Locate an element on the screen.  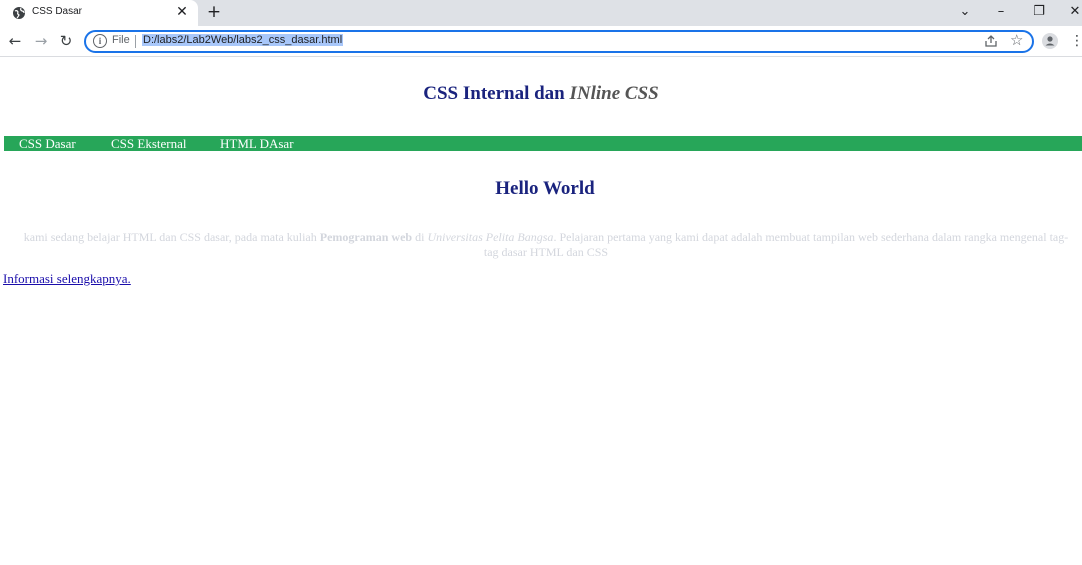
close-window-icon: ✕ is located at coordinates (1073, 12).